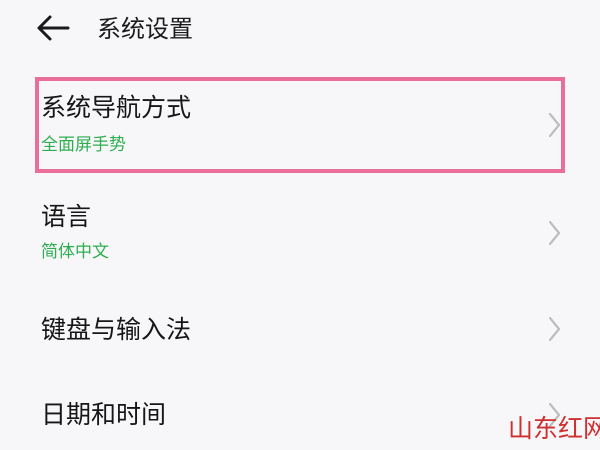 The image size is (600, 450). I want to click on setting-title: 日期和时间, so click(104, 414).